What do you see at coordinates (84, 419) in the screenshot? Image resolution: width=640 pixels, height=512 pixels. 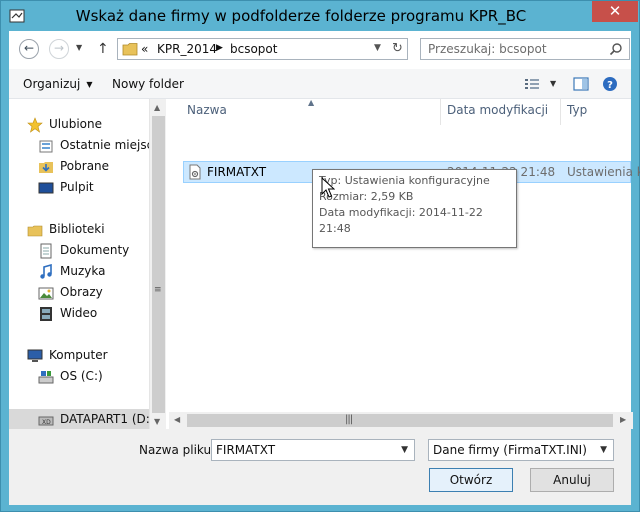 I see `nav-drive-d: XD DATAPART1 (D:)` at bounding box center [84, 419].